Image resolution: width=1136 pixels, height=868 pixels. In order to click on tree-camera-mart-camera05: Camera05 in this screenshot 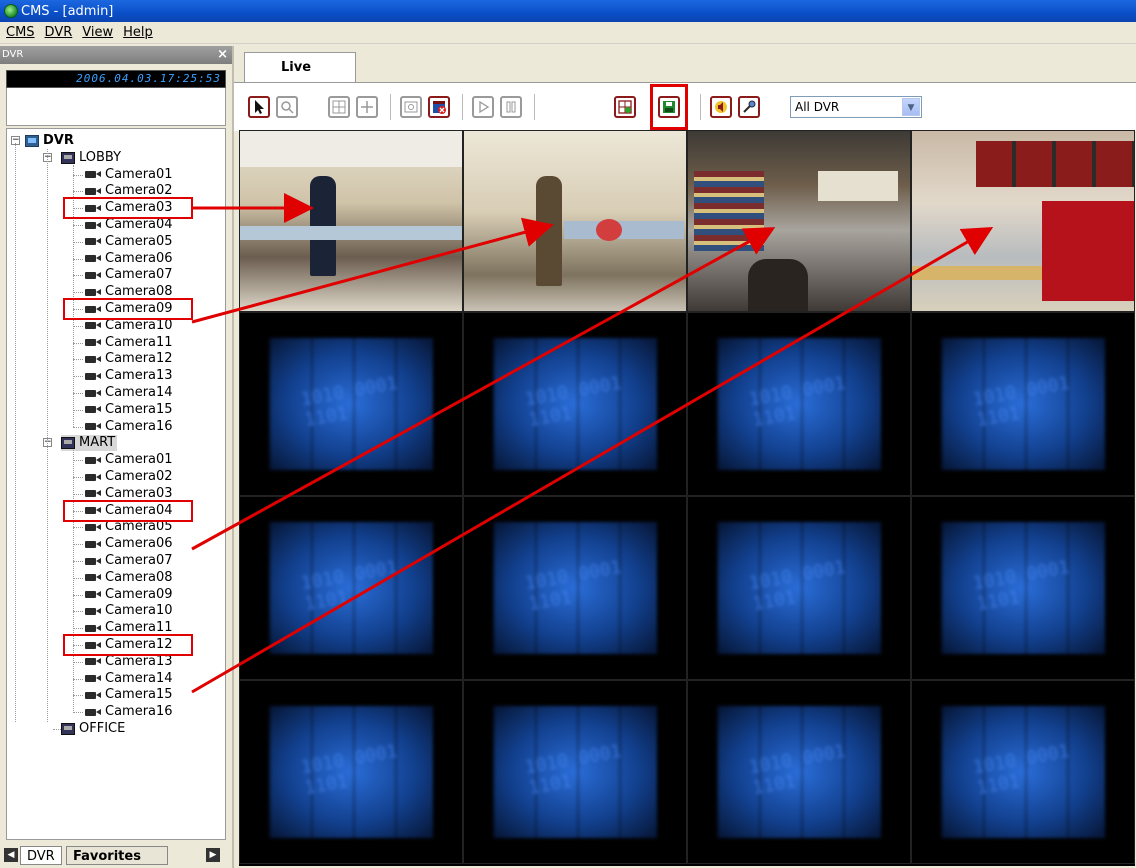, I will do `click(129, 527)`.